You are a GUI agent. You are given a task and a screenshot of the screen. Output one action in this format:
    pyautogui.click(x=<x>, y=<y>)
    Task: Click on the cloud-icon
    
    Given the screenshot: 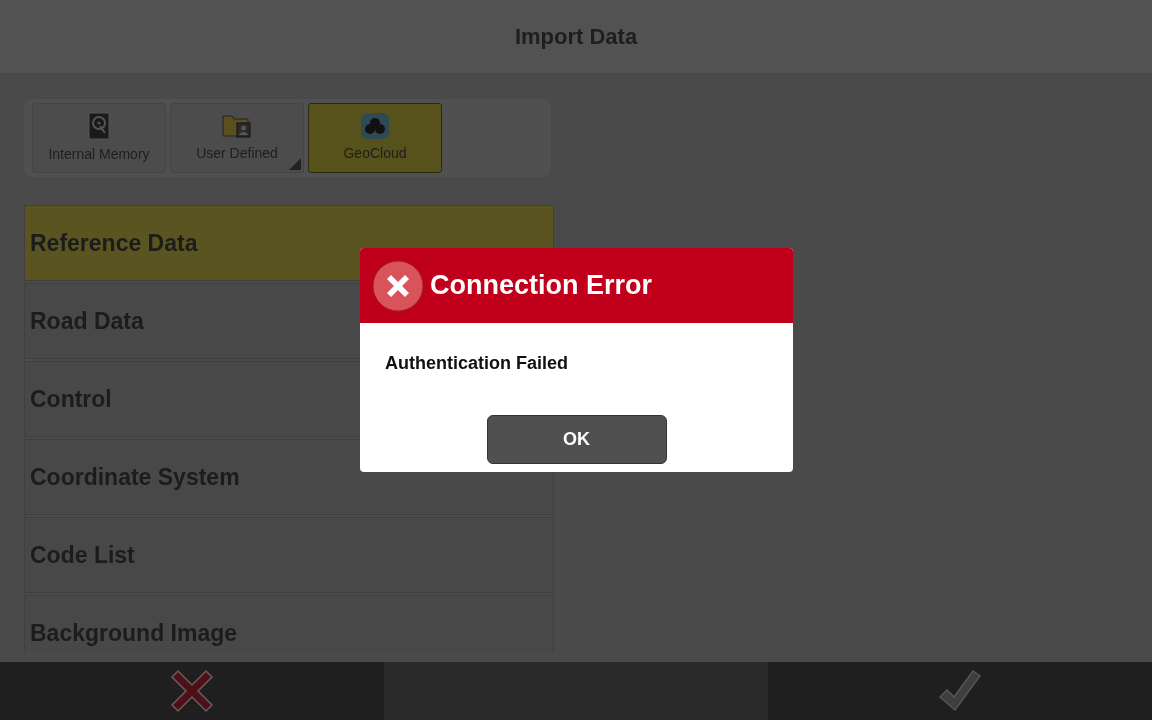 What is the action you would take?
    pyautogui.click(x=375, y=125)
    